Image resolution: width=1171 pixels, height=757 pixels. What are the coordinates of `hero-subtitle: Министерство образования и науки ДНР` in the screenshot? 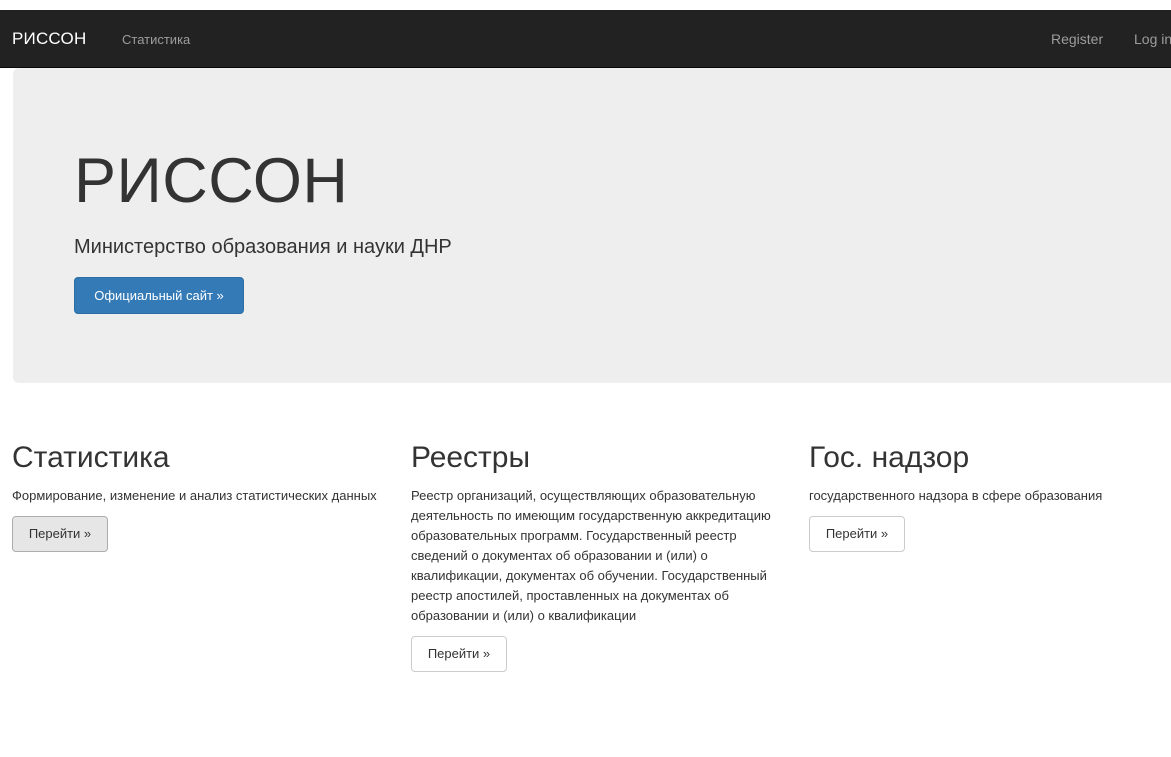 It's located at (263, 247).